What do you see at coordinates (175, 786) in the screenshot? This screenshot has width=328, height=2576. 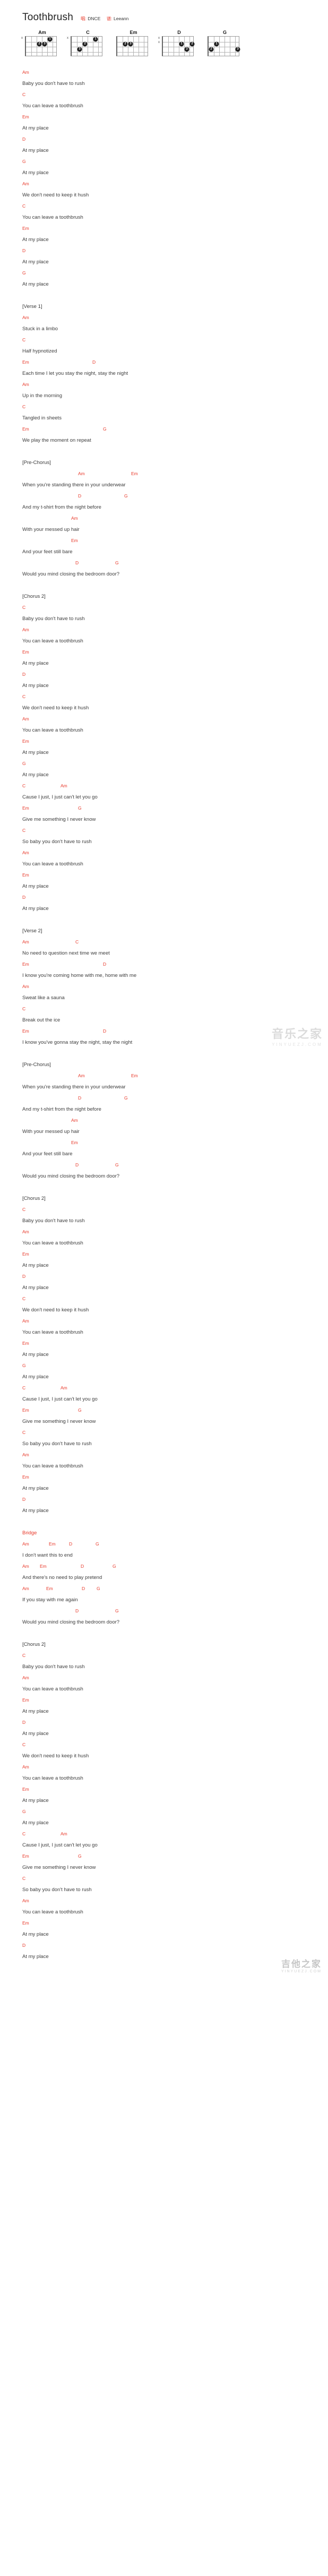 I see `chord-line: C Am` at bounding box center [175, 786].